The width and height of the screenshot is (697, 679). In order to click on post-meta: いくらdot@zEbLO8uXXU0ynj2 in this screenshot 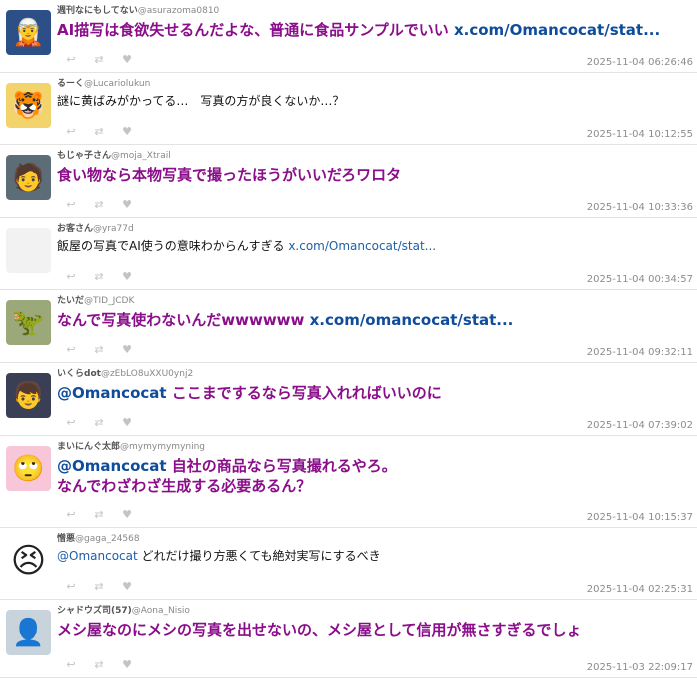, I will do `click(375, 374)`.